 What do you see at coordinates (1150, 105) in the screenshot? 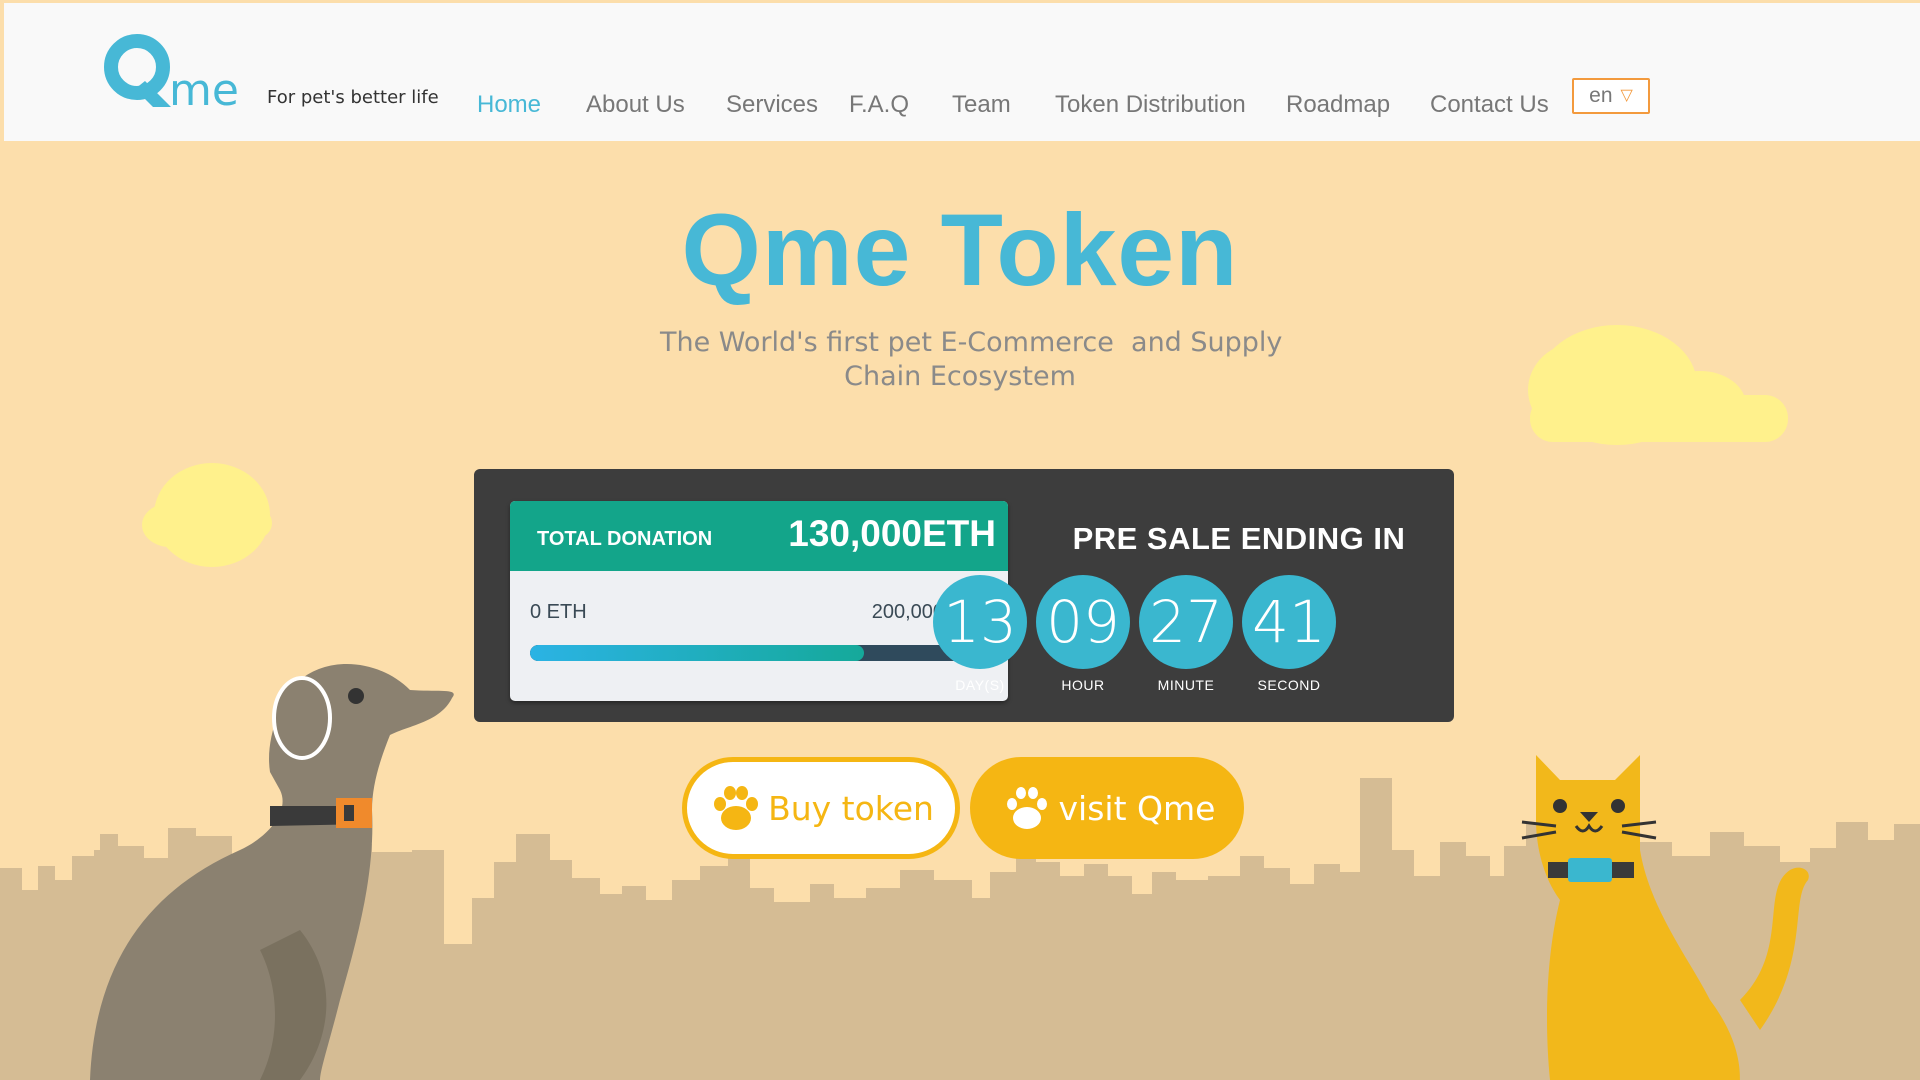
I see `nav-token-distribution: Token Distribution` at bounding box center [1150, 105].